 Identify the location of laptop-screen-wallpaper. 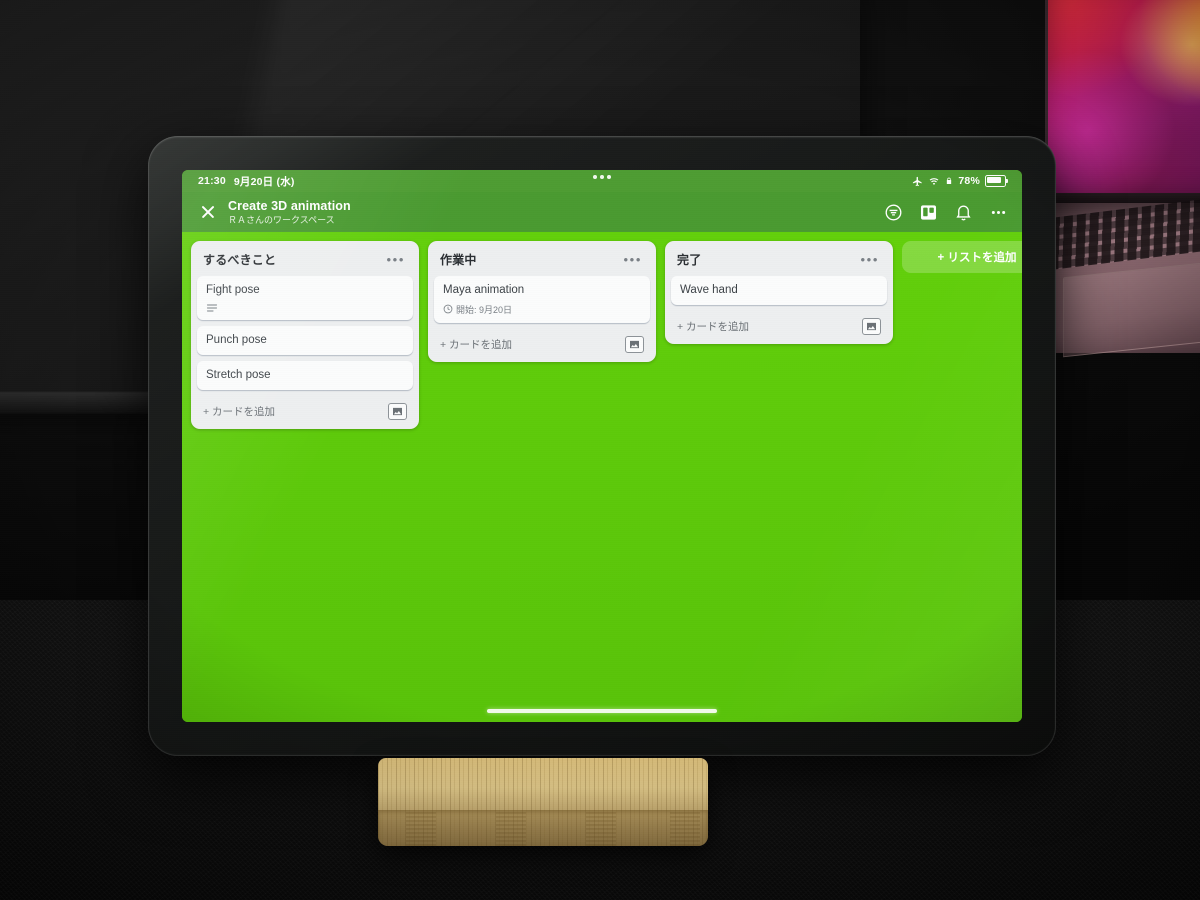
(1122, 97).